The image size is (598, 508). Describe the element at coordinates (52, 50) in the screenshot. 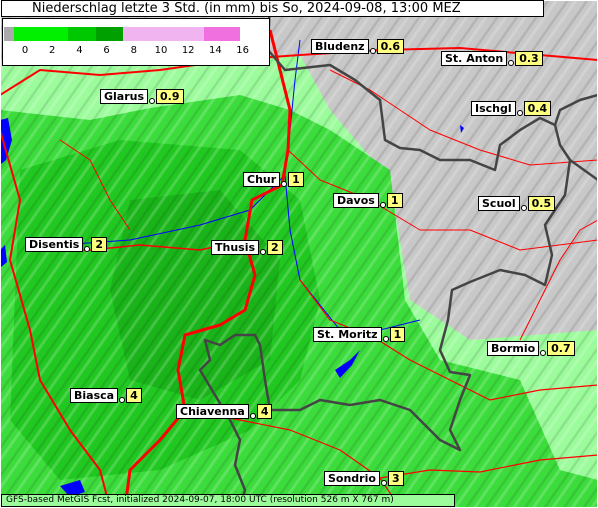

I see `legend-tick-label: 2` at that location.